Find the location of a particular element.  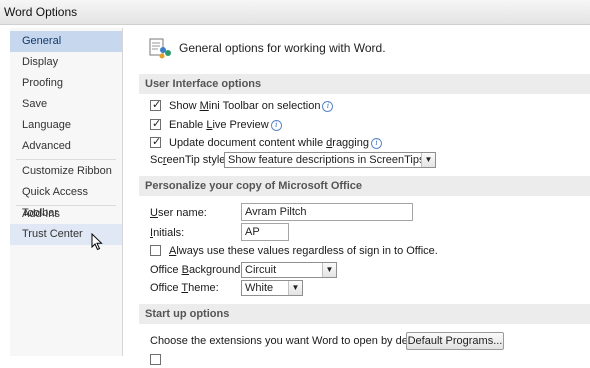

initials-field: AP is located at coordinates (265, 232).